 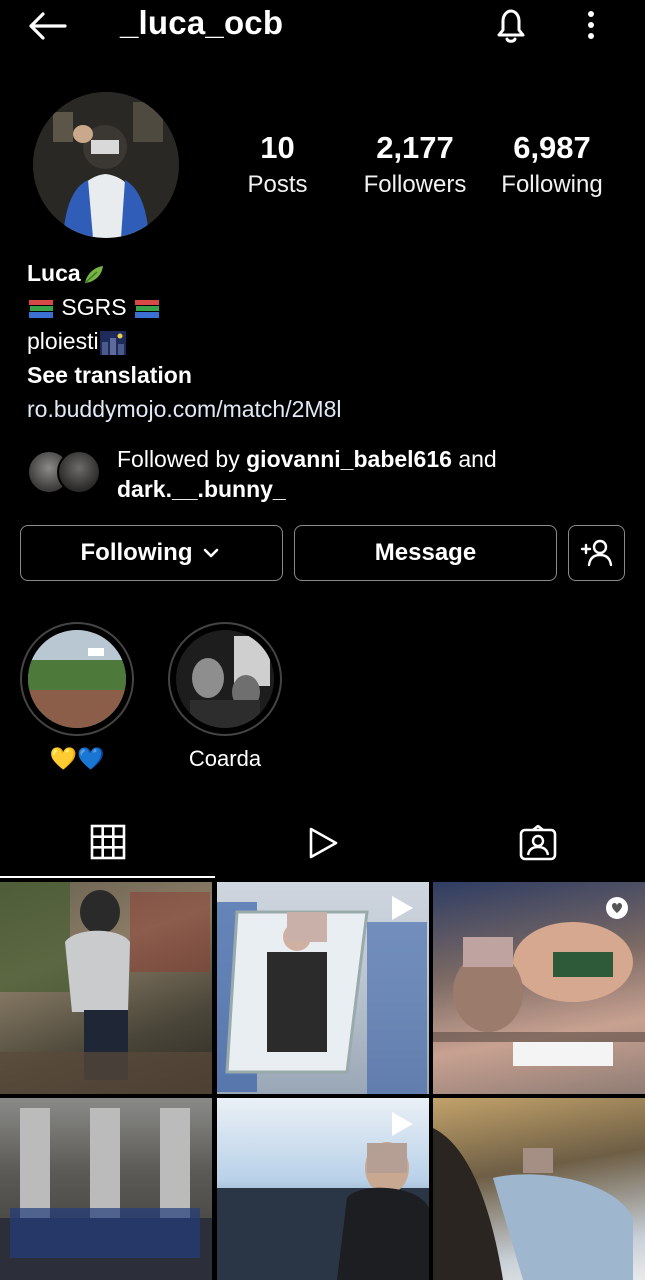 I want to click on bio-line-books: SGRS, so click(x=327, y=307).